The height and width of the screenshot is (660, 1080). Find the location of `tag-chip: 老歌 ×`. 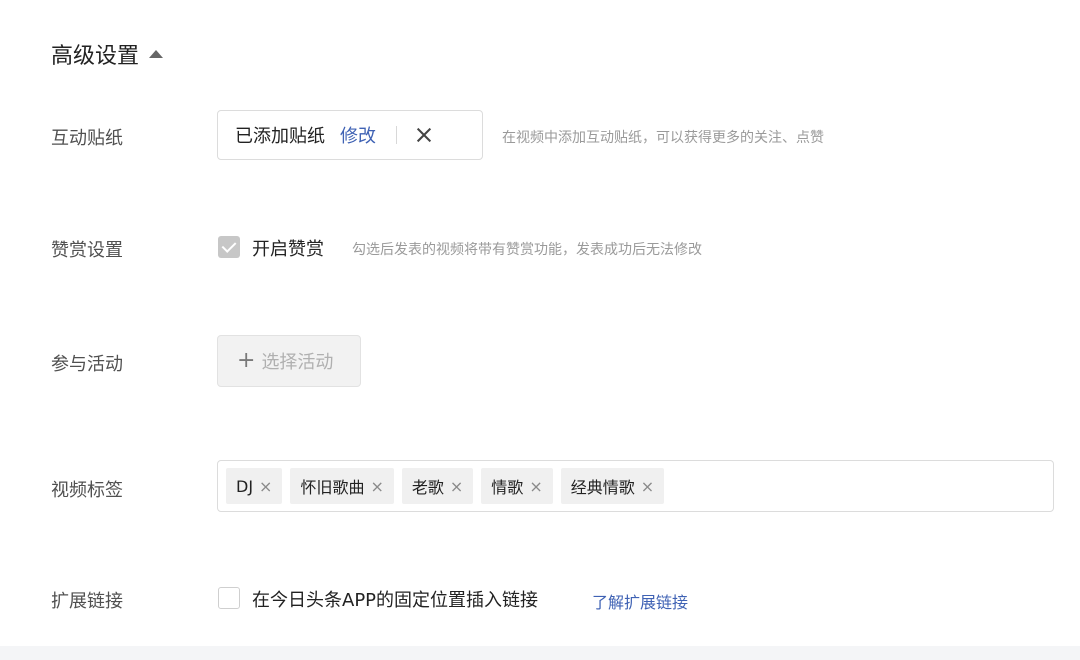

tag-chip: 老歌 × is located at coordinates (437, 486).